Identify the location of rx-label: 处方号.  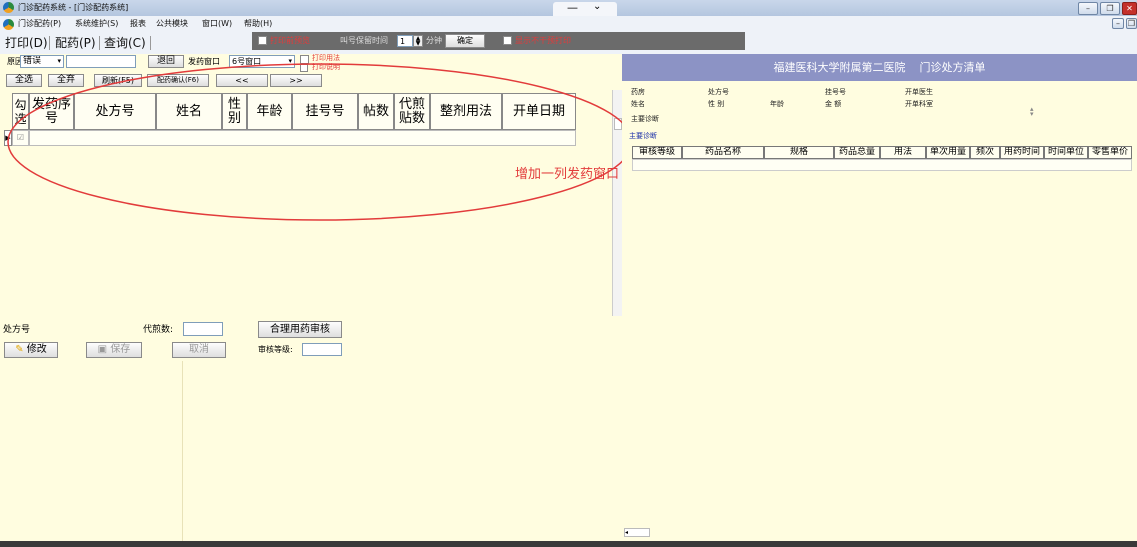
(17, 330).